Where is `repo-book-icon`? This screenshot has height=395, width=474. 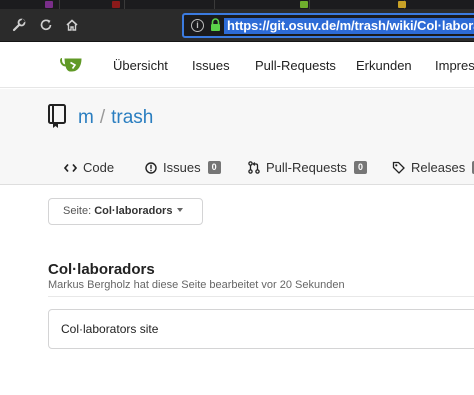 repo-book-icon is located at coordinates (57, 119).